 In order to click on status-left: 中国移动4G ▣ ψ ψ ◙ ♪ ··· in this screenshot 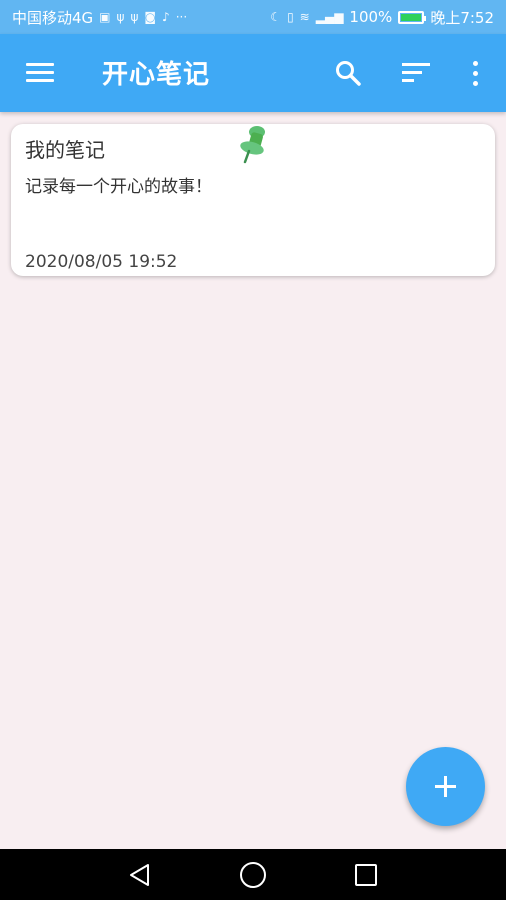, I will do `click(99, 17)`.